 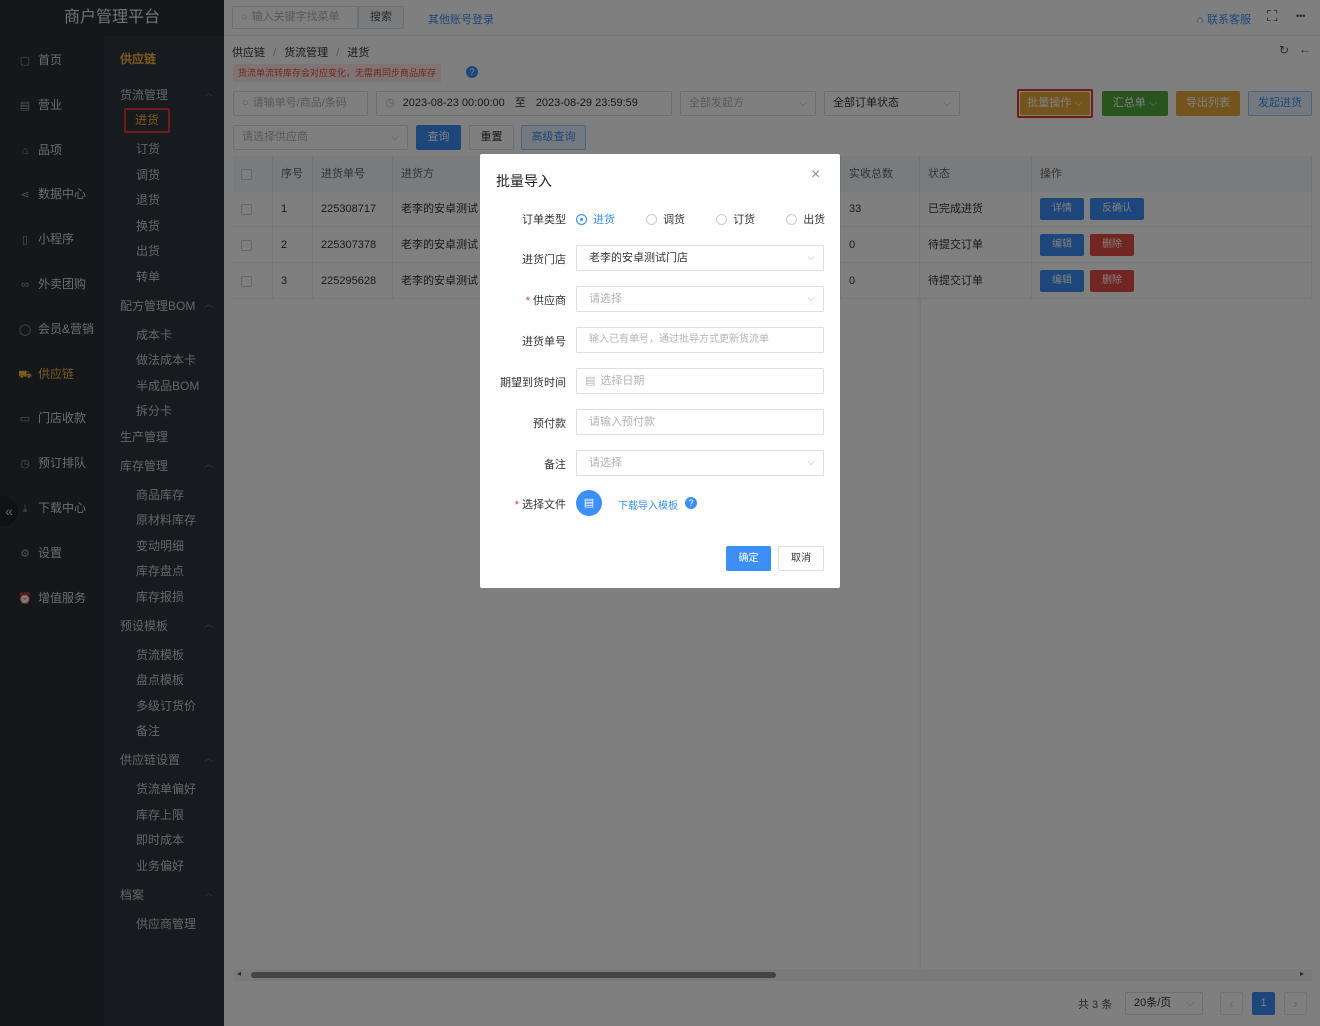 What do you see at coordinates (545, 301) in the screenshot?
I see `supplier-label: * 供应商` at bounding box center [545, 301].